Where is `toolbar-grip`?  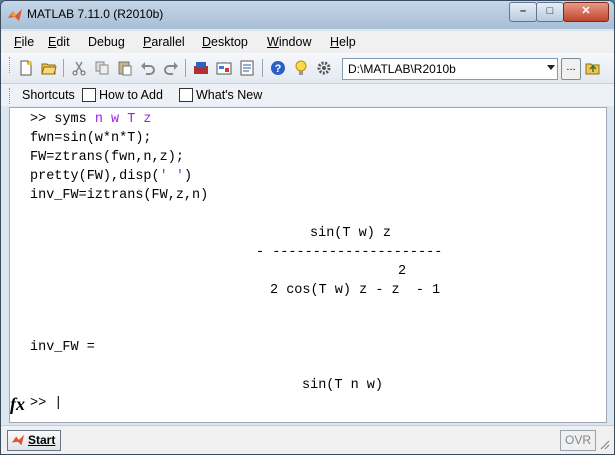
toolbar-grip is located at coordinates (10, 65).